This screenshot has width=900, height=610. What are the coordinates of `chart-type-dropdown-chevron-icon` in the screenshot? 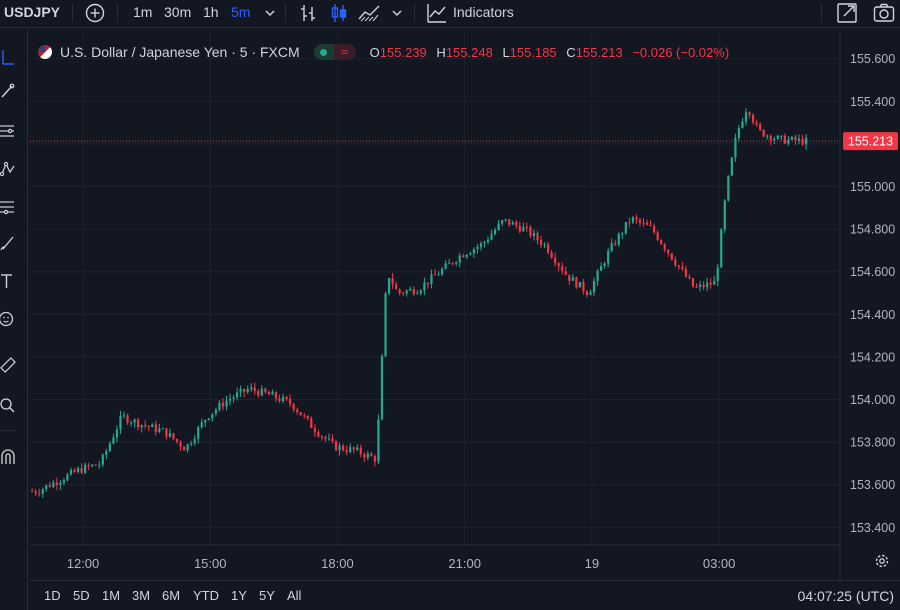 It's located at (397, 13).